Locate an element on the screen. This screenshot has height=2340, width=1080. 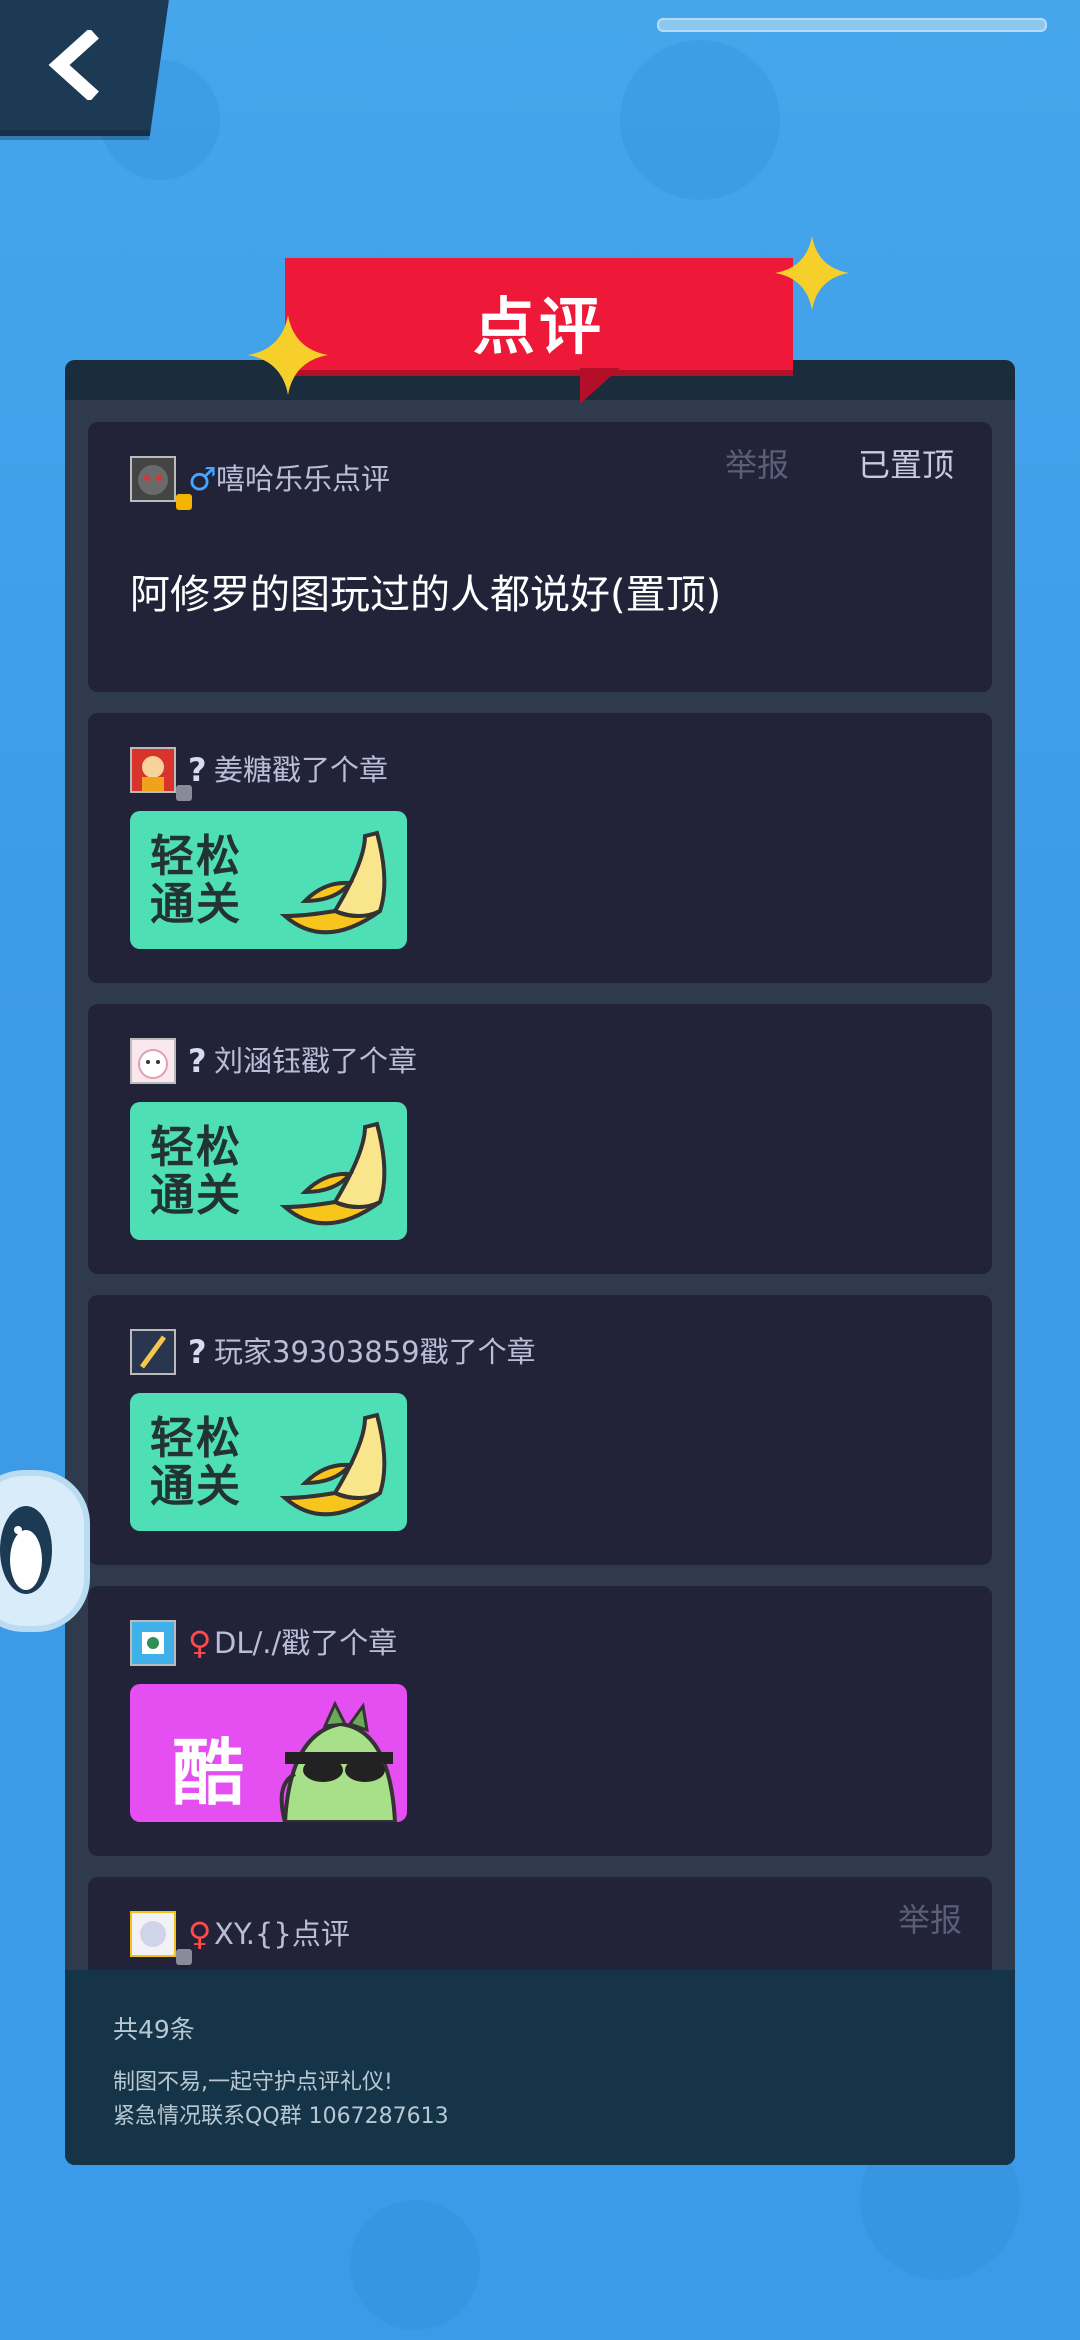
total-count: 共49条 is located at coordinates (154, 2029).